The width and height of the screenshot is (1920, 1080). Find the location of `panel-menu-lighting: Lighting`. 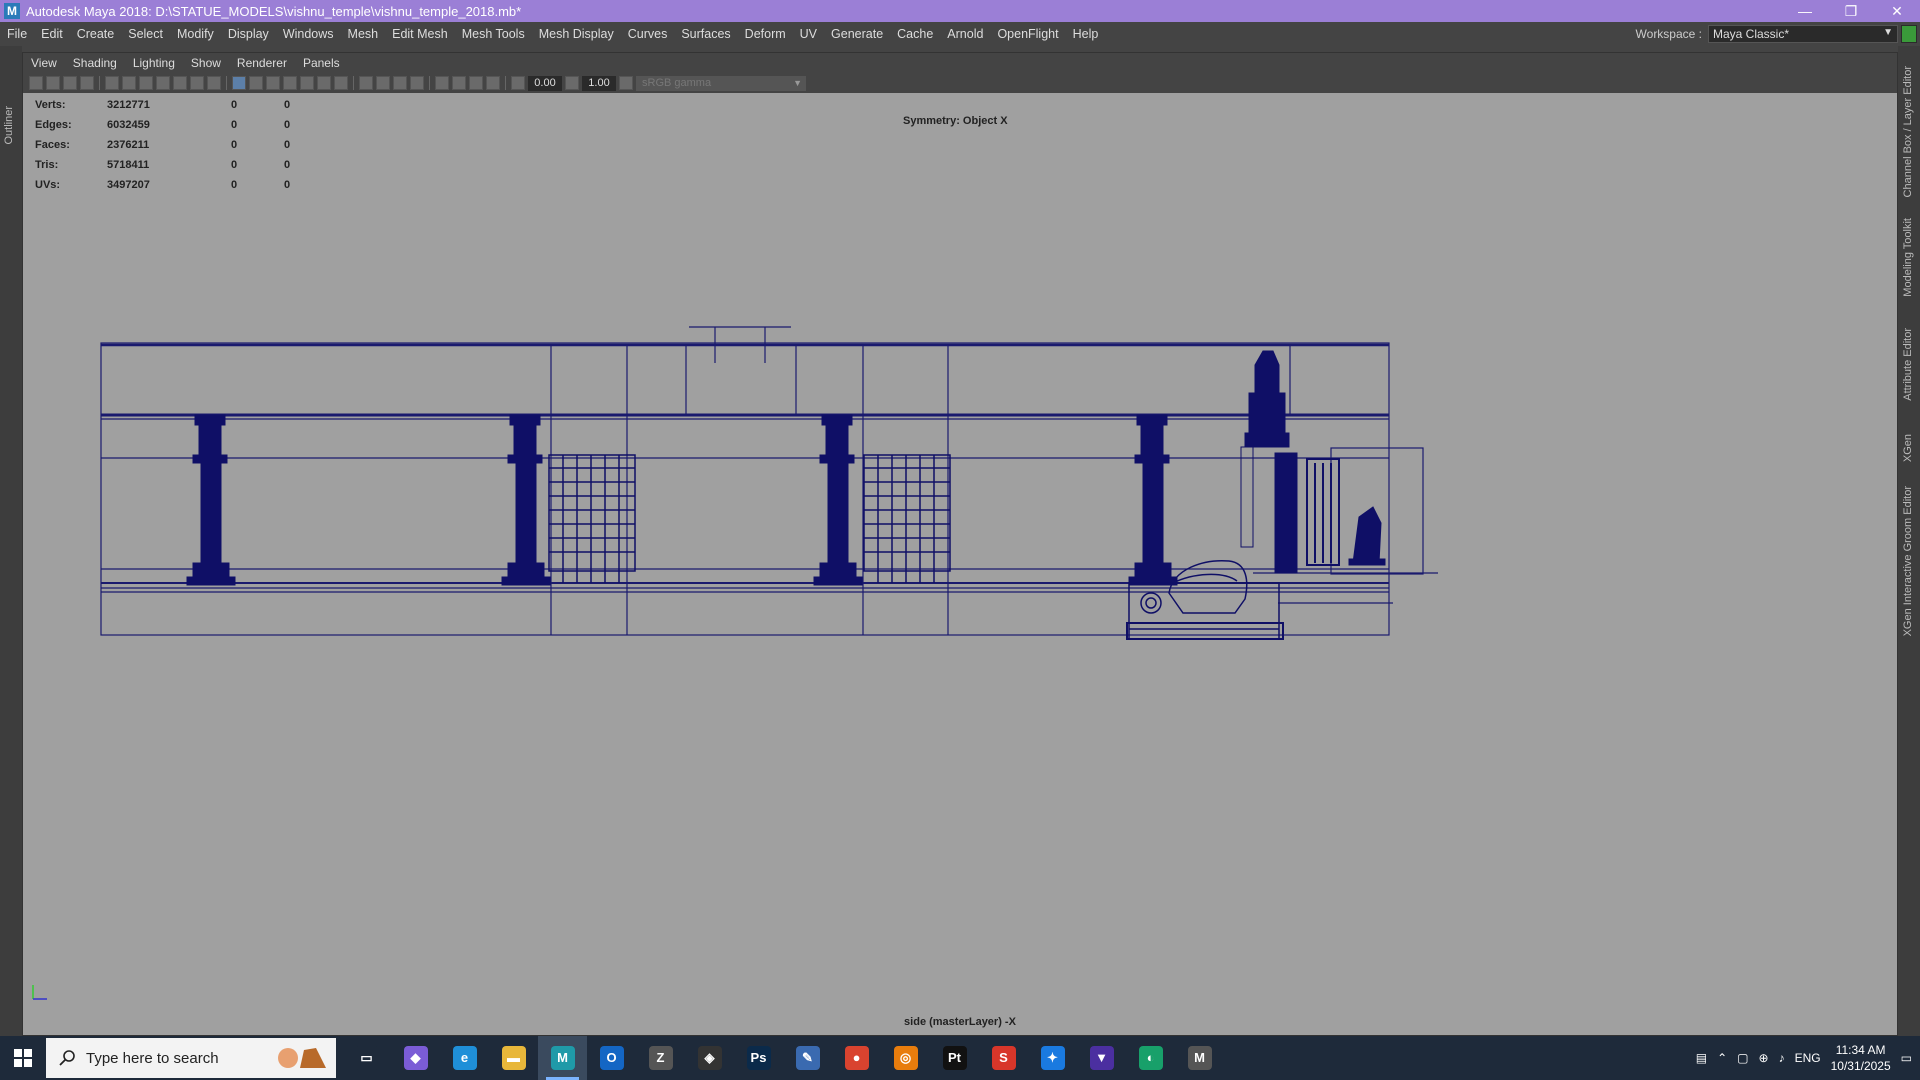

panel-menu-lighting: Lighting is located at coordinates (154, 63).